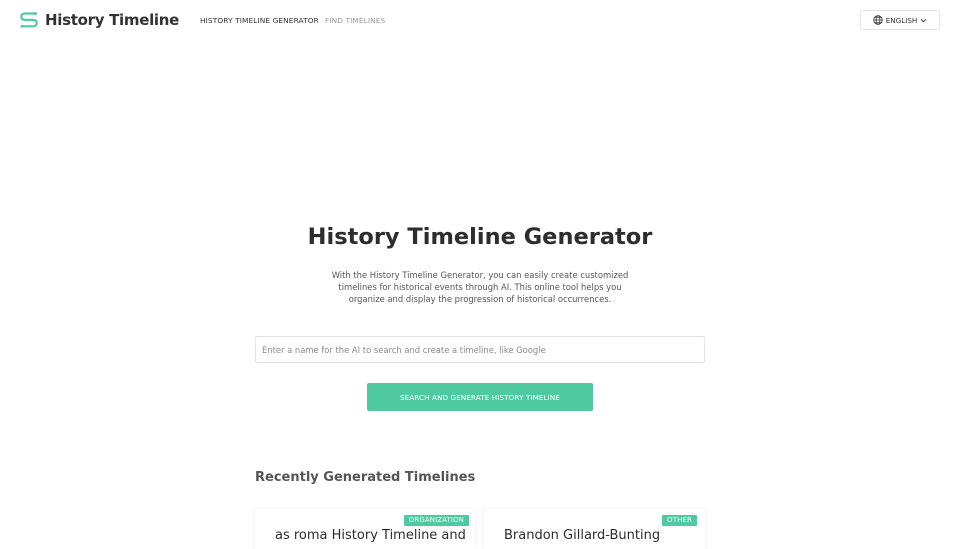 The width and height of the screenshot is (960, 549). Describe the element at coordinates (29, 20) in the screenshot. I see `timeline-logo-icon` at that location.